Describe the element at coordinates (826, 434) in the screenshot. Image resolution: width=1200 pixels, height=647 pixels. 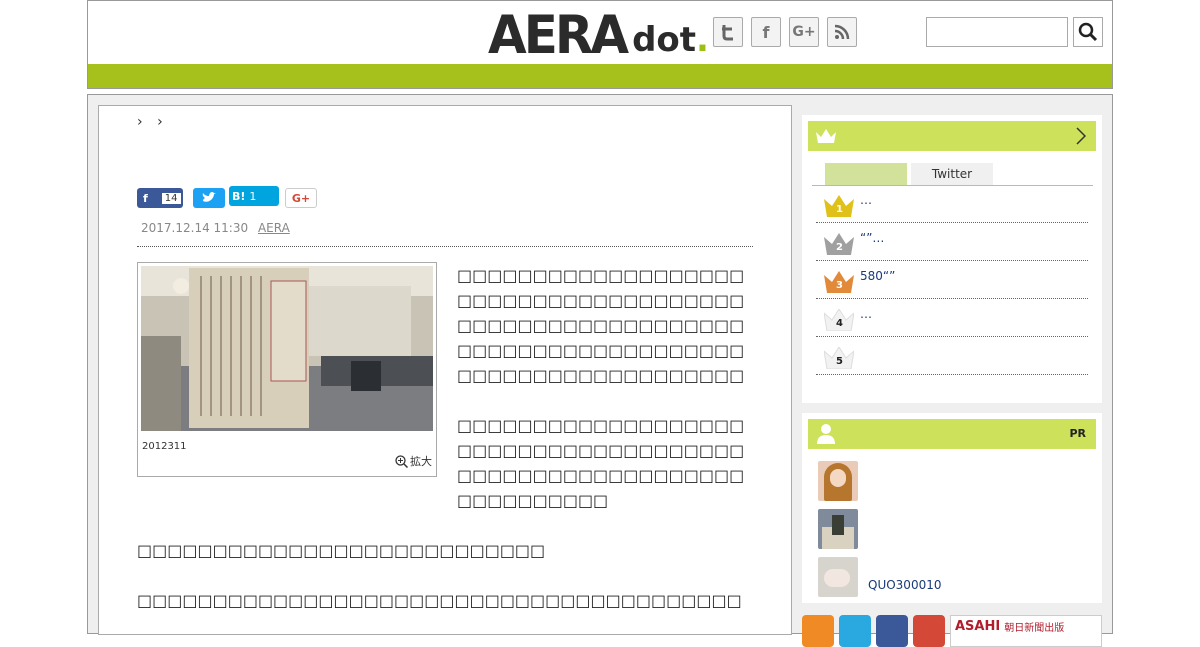
I see `user-icon` at that location.